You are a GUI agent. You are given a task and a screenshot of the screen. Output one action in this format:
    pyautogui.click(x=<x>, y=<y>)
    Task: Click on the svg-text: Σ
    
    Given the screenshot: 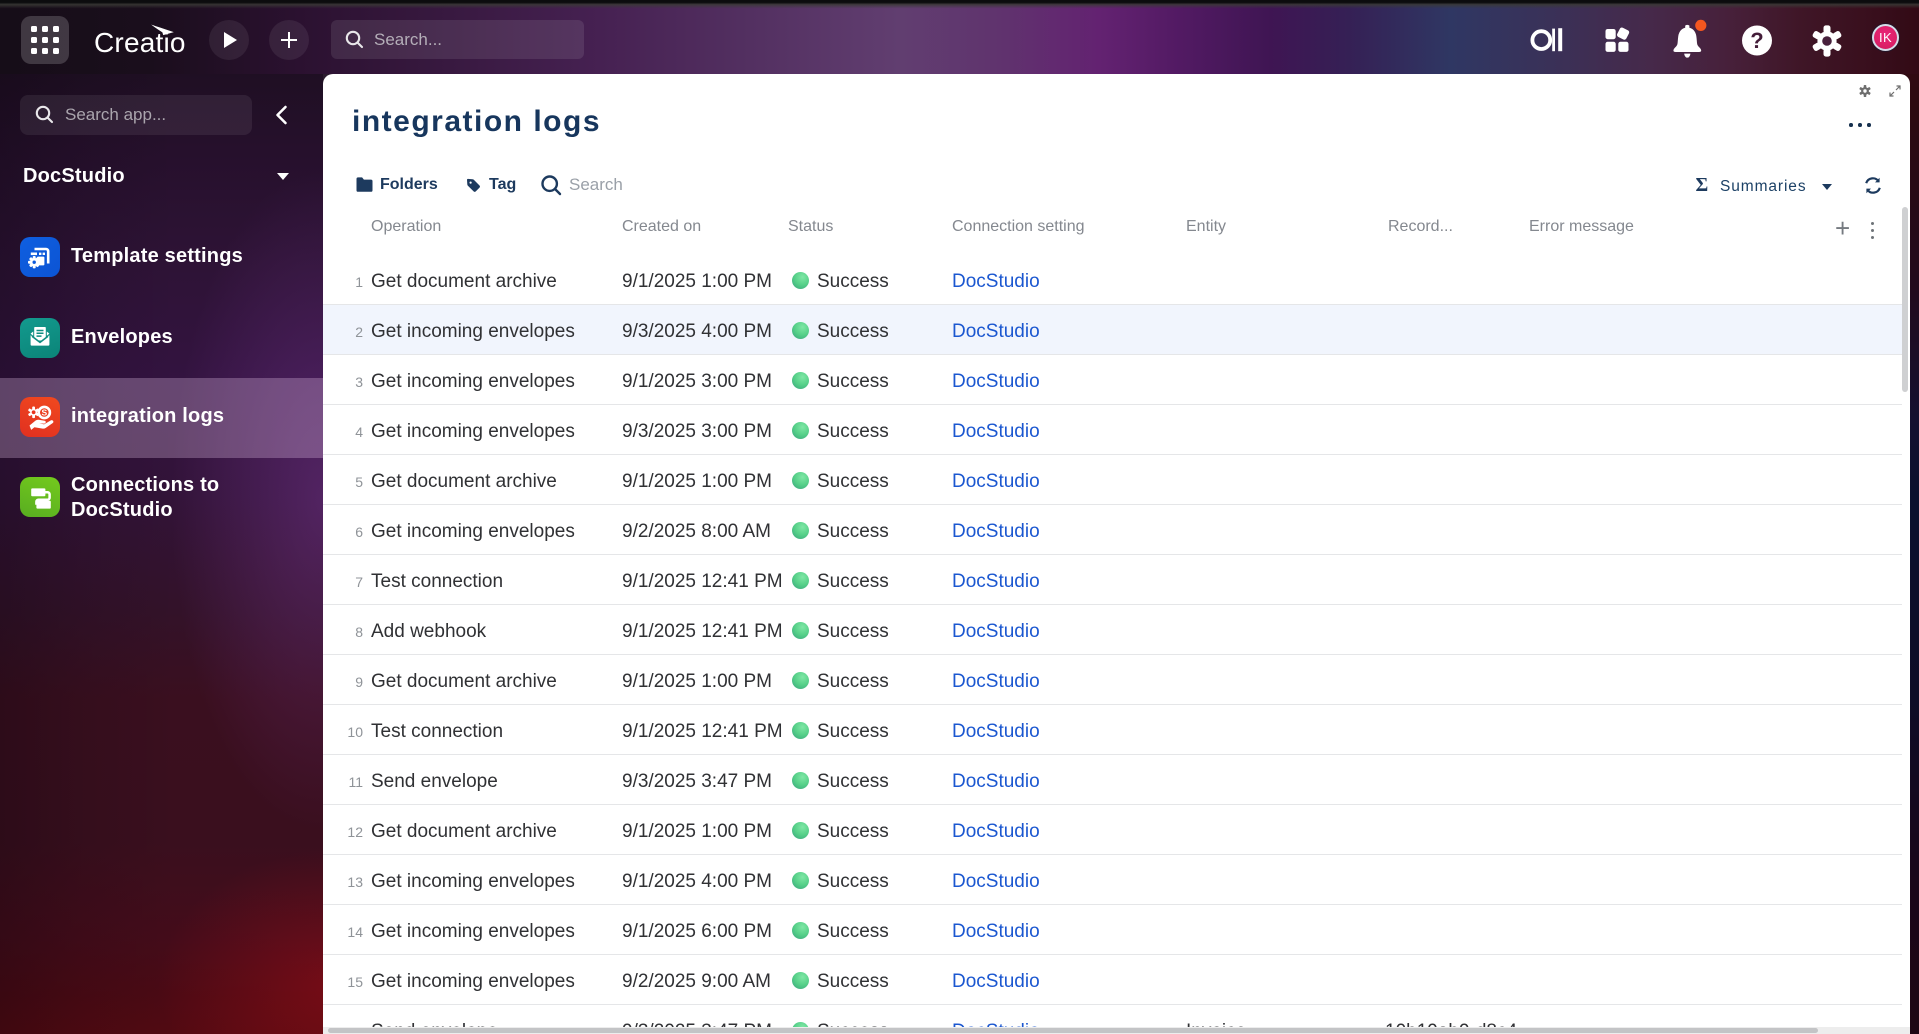 What is the action you would take?
    pyautogui.click(x=1702, y=185)
    